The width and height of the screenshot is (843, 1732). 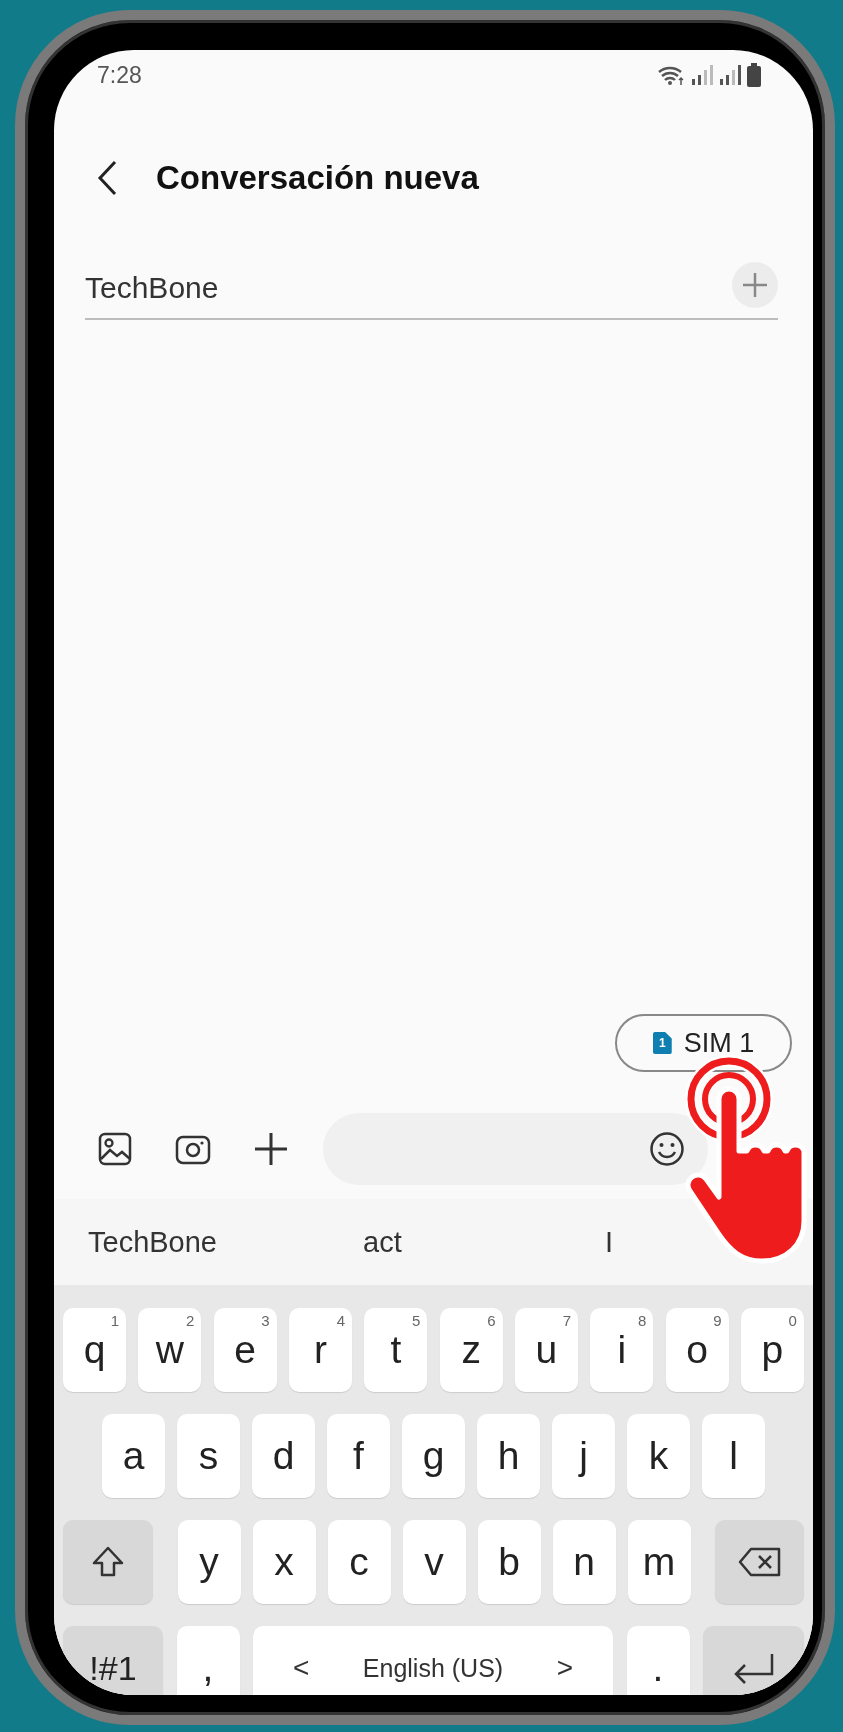 What do you see at coordinates (717, 1320) in the screenshot?
I see `key-hint: 9` at bounding box center [717, 1320].